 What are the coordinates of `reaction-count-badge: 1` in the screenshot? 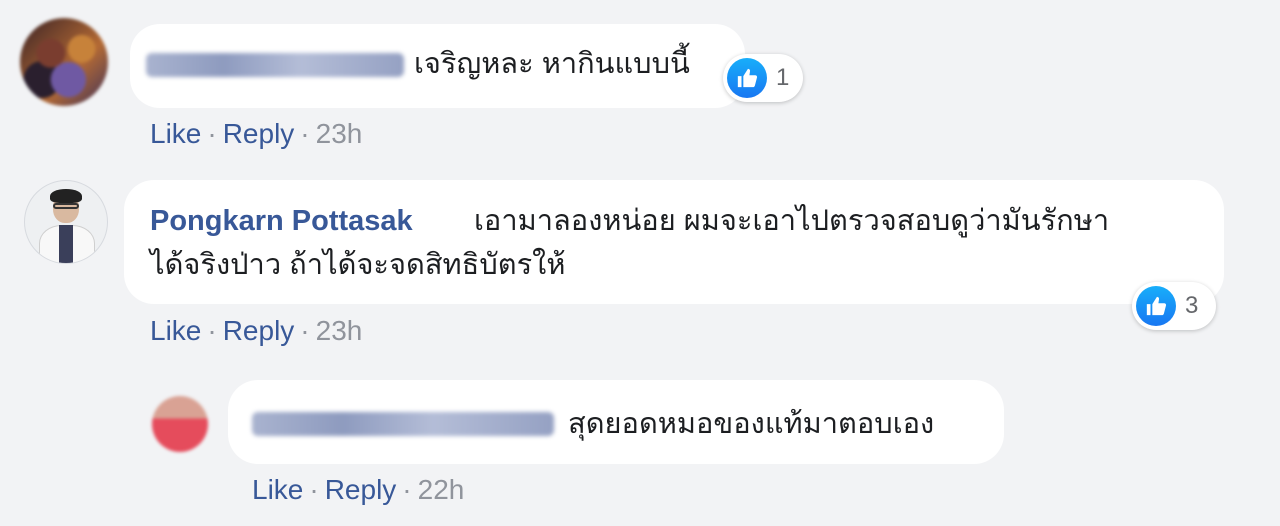 It's located at (763, 78).